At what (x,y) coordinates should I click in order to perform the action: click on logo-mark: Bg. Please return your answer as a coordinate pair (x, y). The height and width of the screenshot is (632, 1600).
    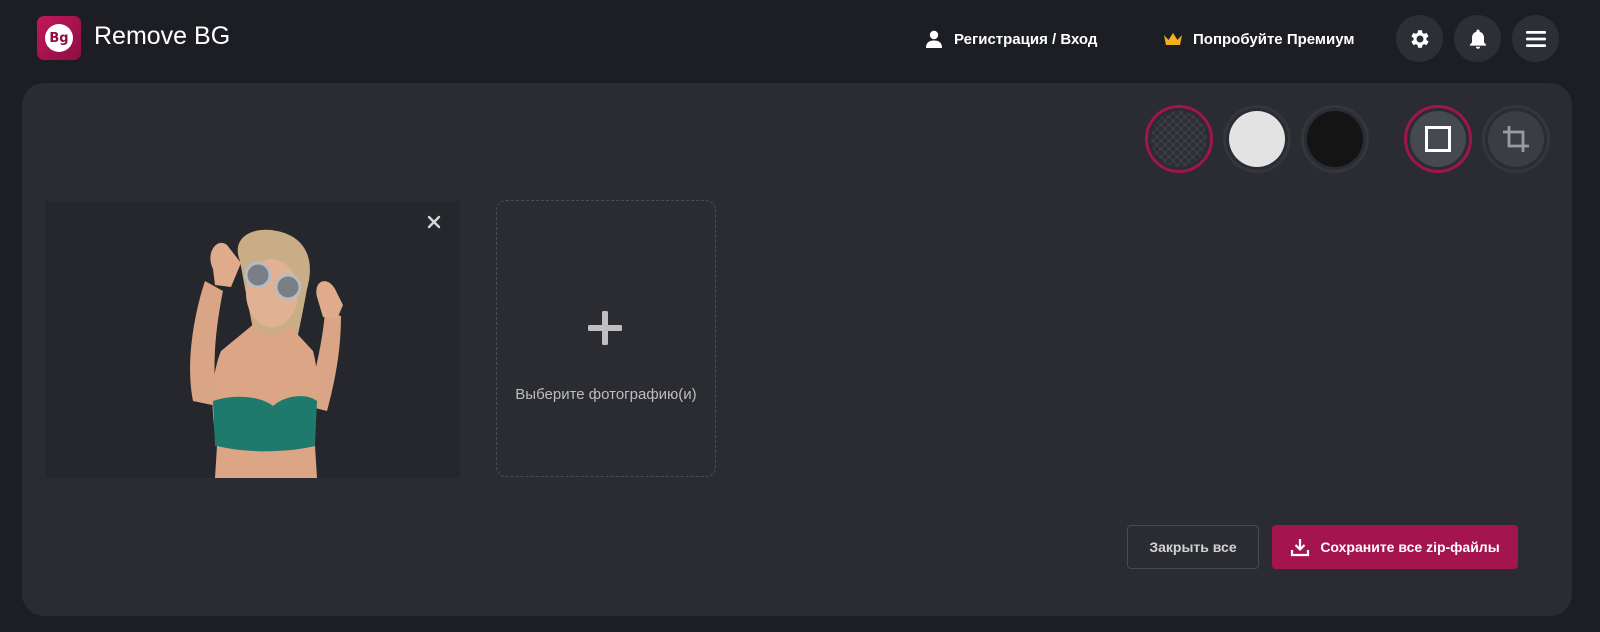
    Looking at the image, I should click on (59, 38).